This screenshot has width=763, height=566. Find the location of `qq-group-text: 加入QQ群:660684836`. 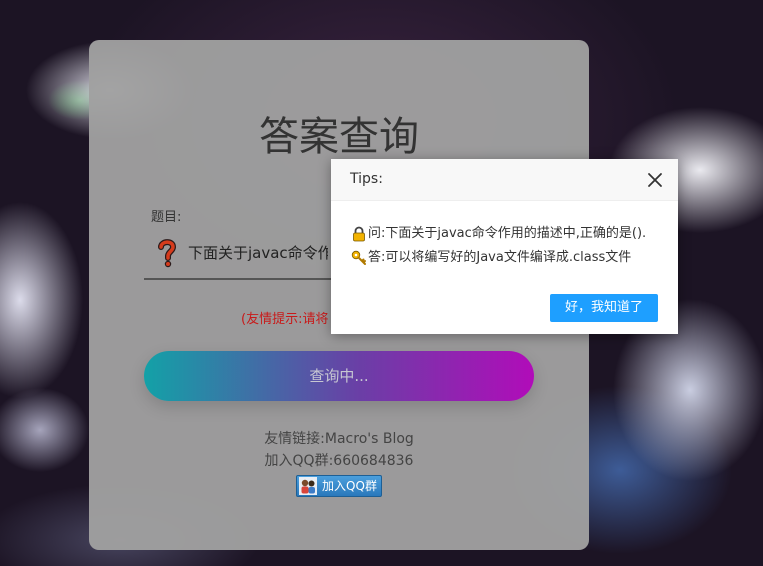

qq-group-text: 加入QQ群:660684836 is located at coordinates (339, 461).